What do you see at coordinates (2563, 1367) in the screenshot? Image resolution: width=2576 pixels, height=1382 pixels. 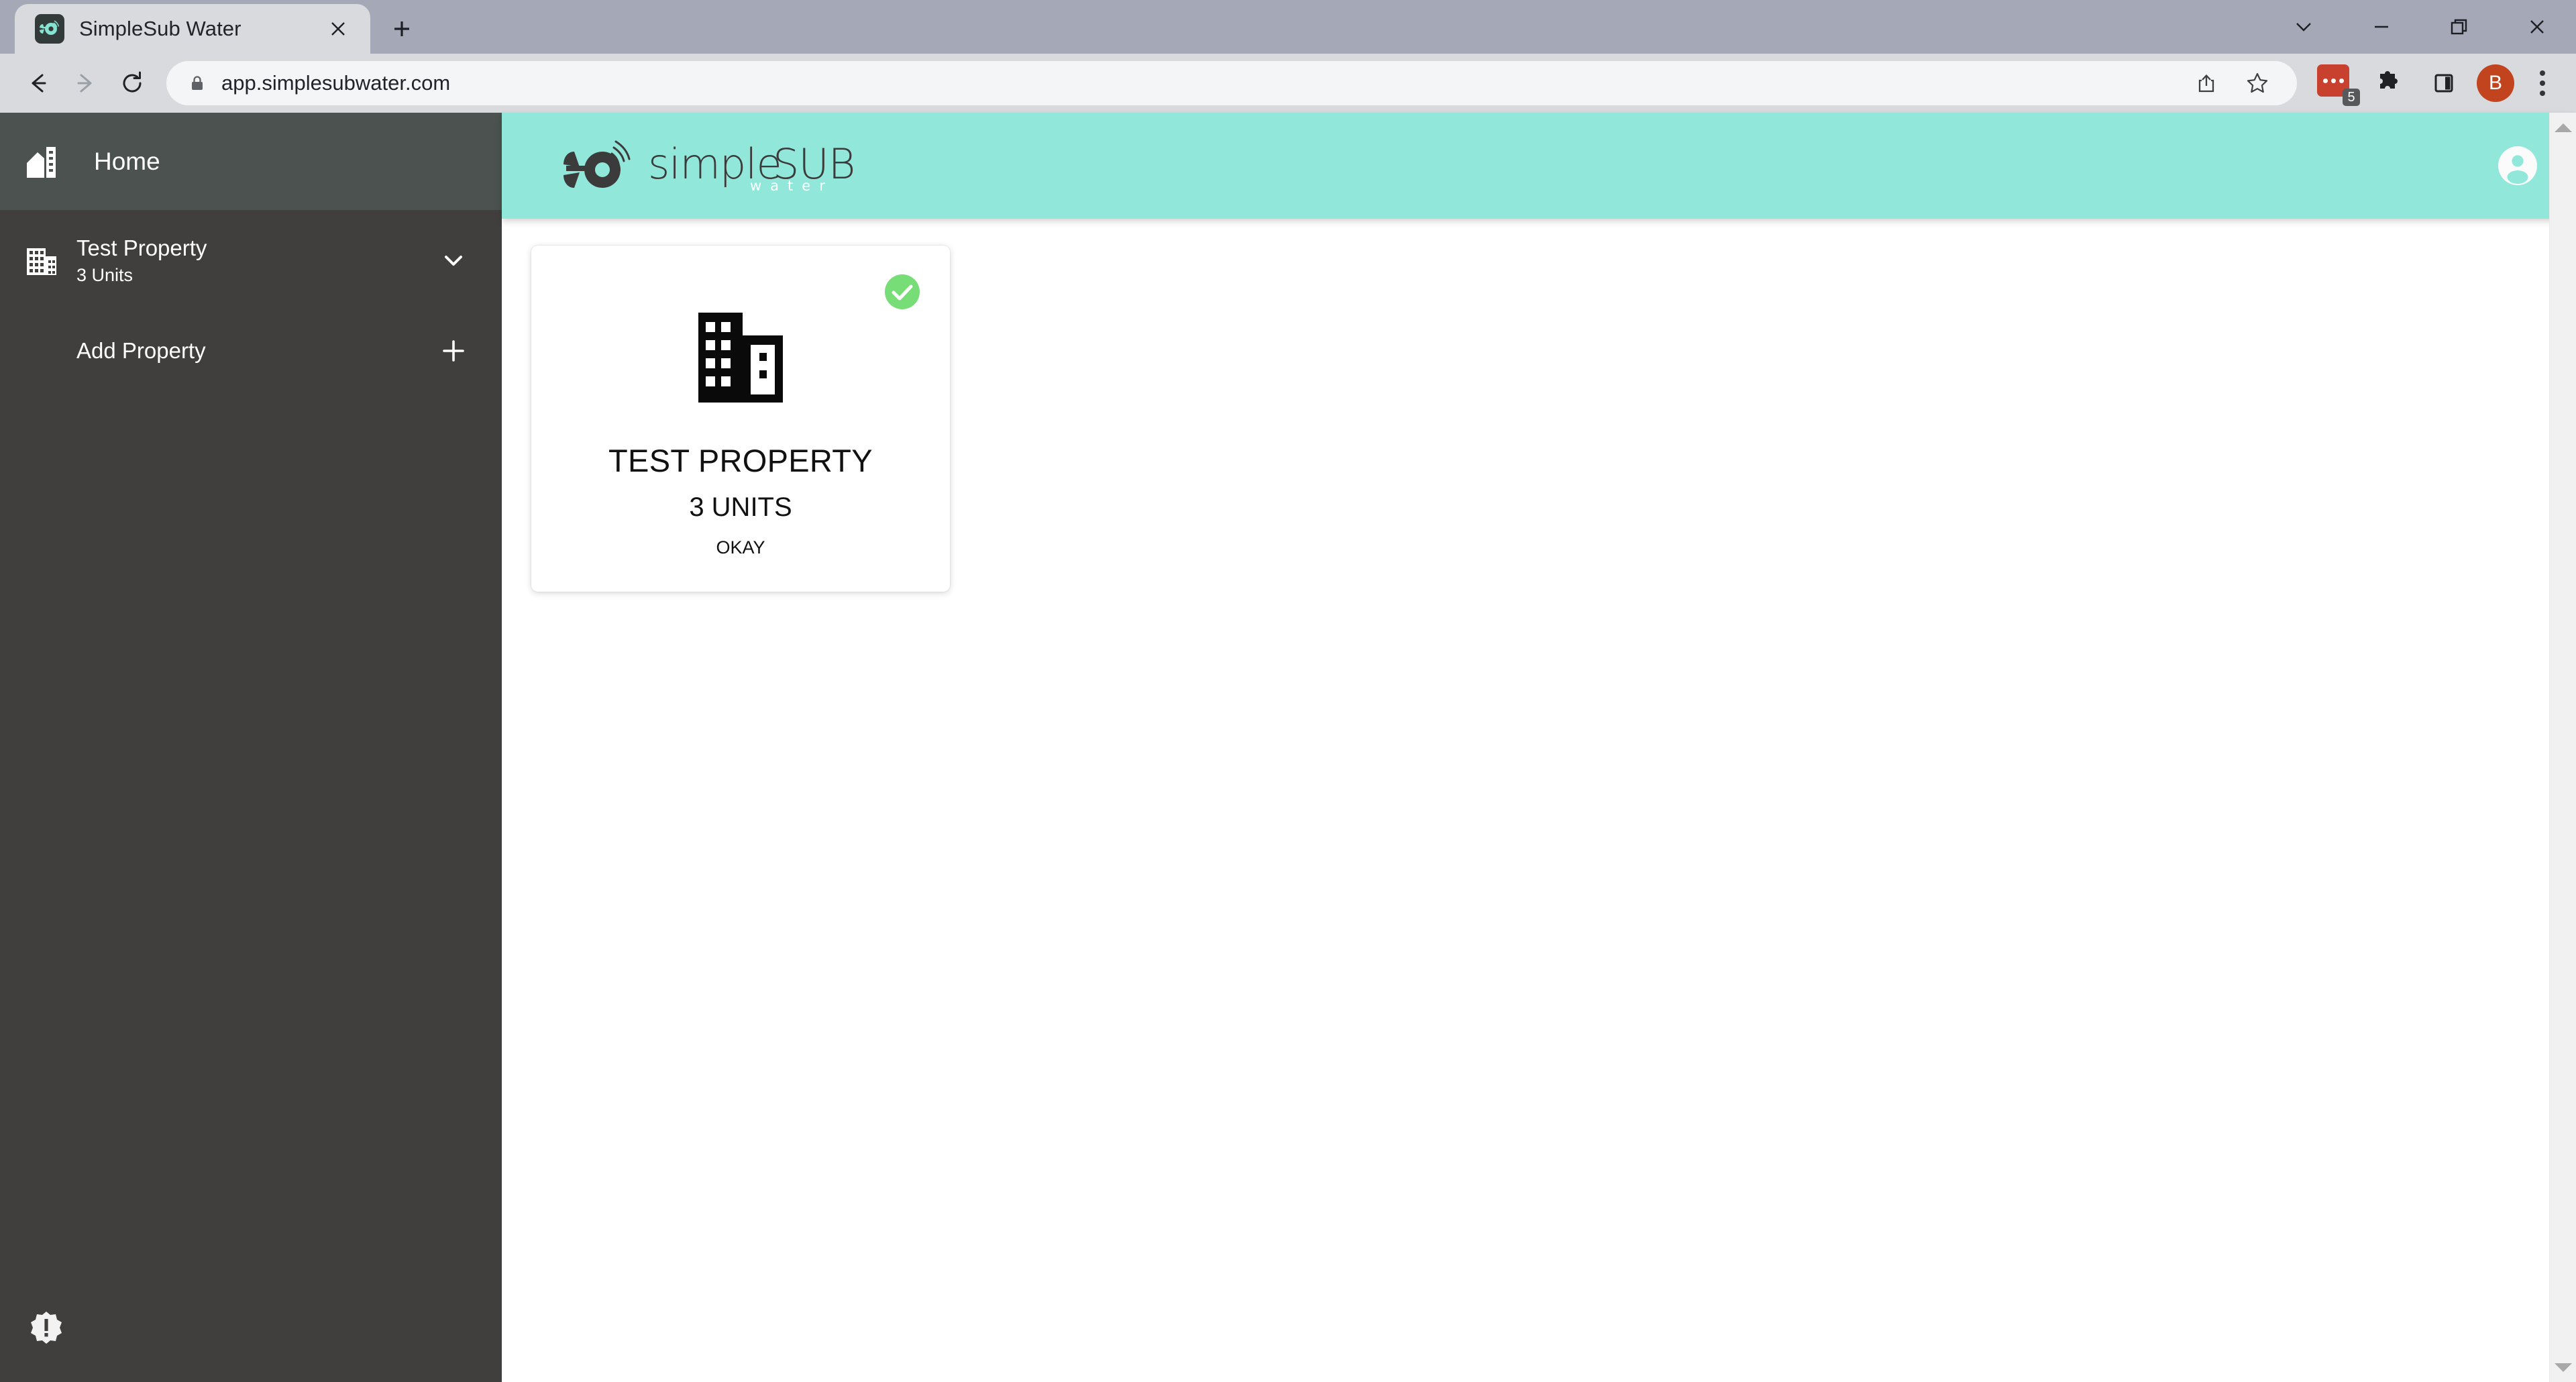 I see `triangle-down-icon` at bounding box center [2563, 1367].